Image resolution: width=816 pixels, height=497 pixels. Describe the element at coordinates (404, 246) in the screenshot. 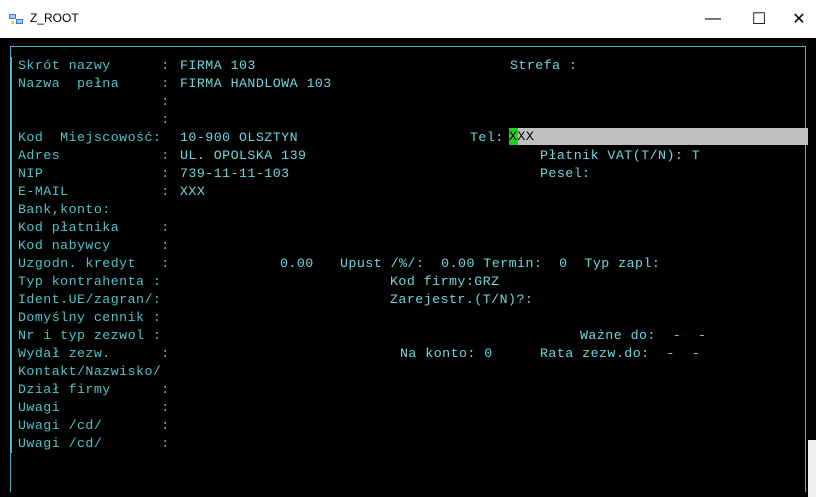

I see `form-row: Kod nabywcy :` at that location.